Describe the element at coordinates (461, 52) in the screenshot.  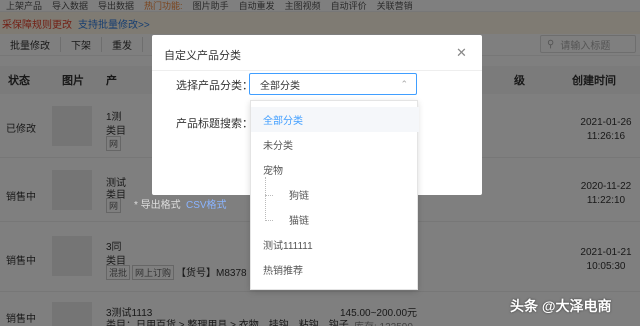
I see `close-icon: ✕` at that location.